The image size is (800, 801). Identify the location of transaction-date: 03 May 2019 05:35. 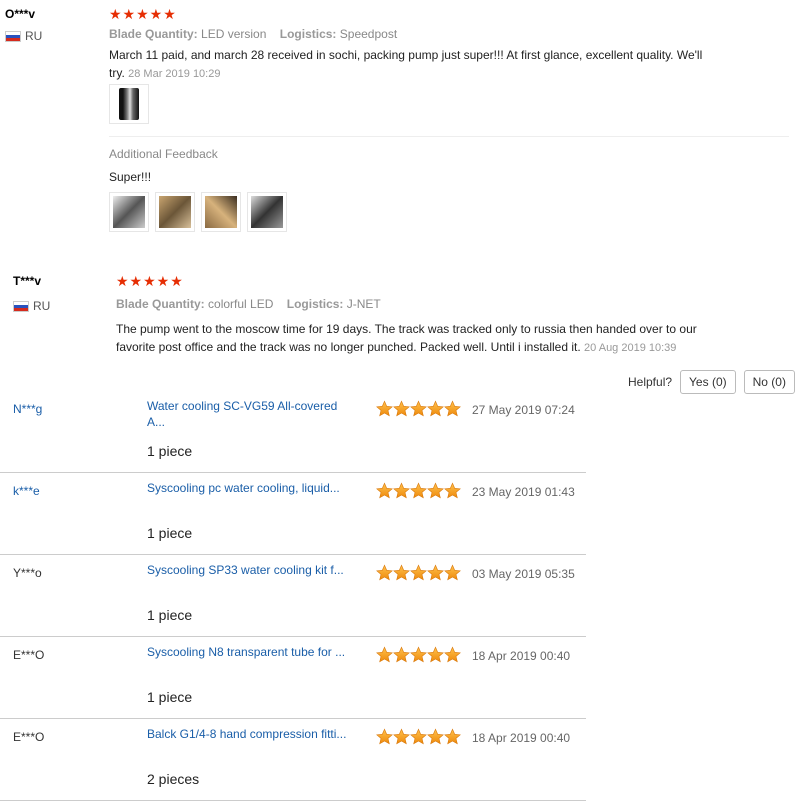
(523, 574).